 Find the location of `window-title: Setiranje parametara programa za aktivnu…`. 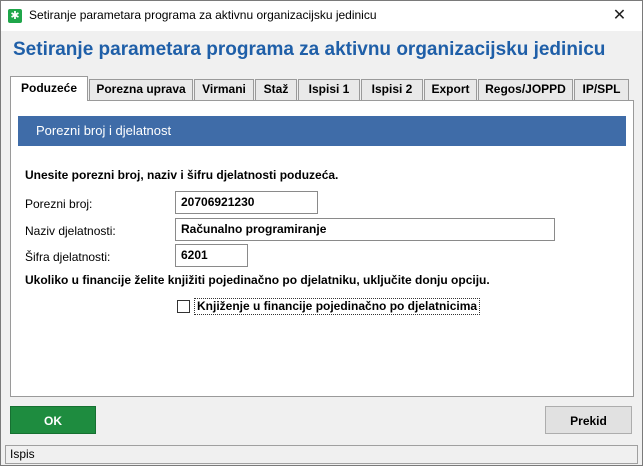

window-title: Setiranje parametara programa za aktivnu… is located at coordinates (203, 15).